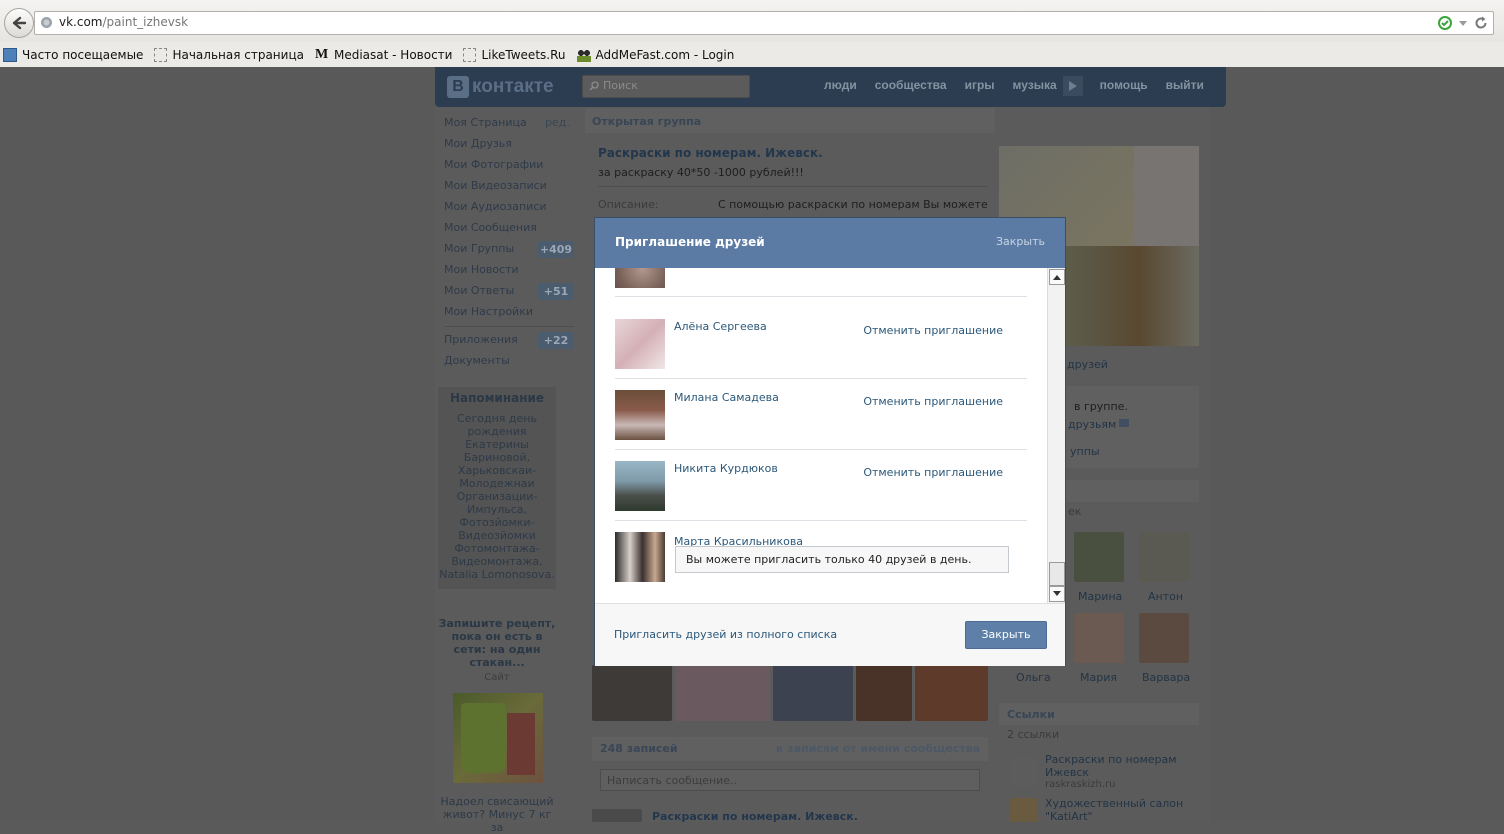 Image resolution: width=1504 pixels, height=834 pixels. I want to click on url-text: vk.com/paint_izhevsk, so click(123, 22).